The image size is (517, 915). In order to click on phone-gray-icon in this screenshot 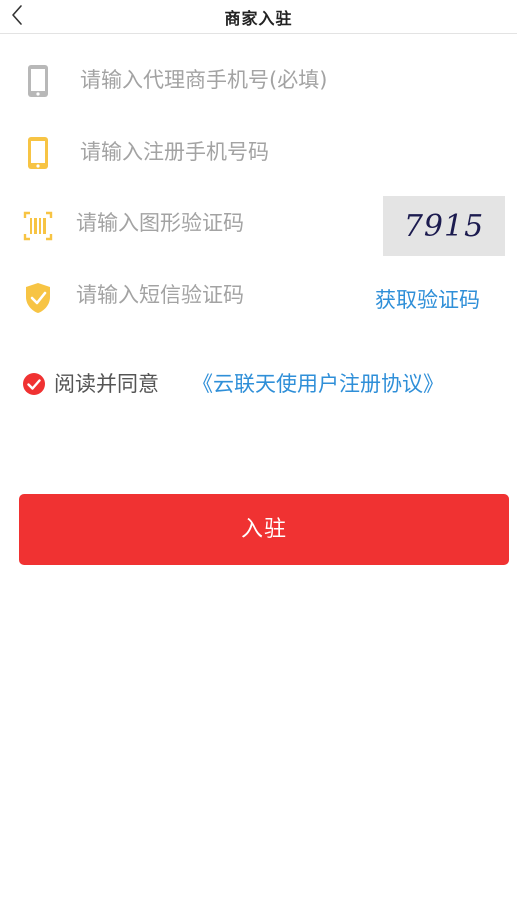, I will do `click(38, 81)`.